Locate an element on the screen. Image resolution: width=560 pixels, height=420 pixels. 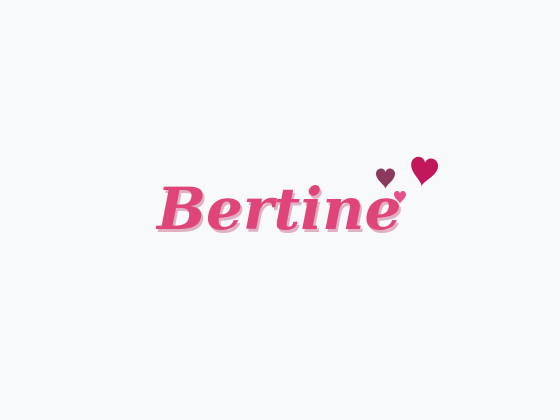
logo-wordmark: Bertine is located at coordinates (278, 209).